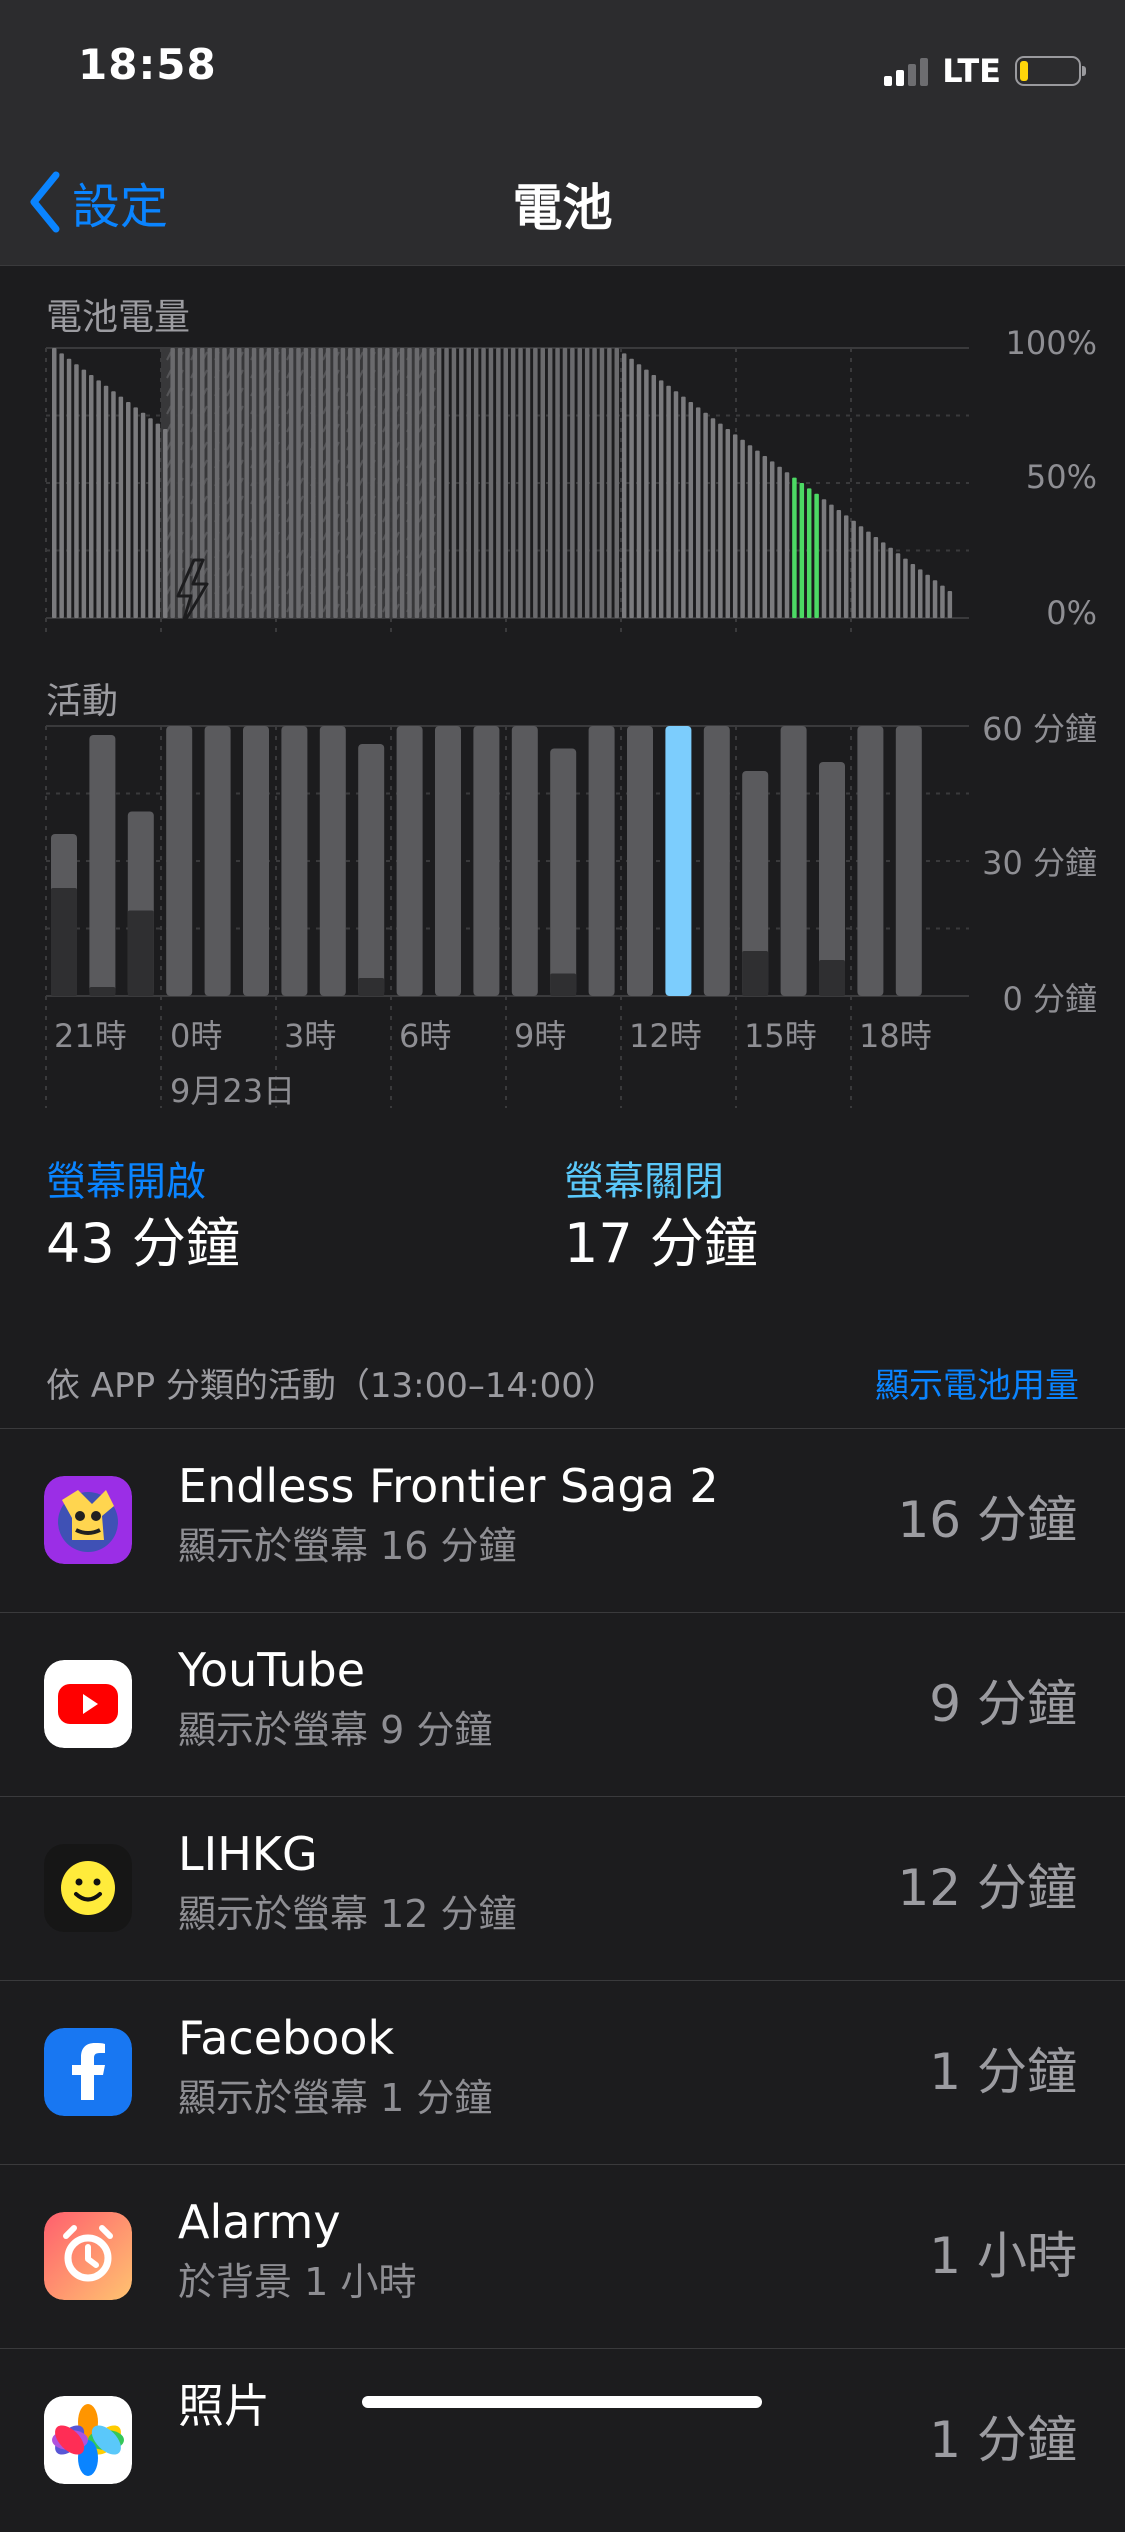  I want to click on time-label-6: 6時, so click(425, 1036).